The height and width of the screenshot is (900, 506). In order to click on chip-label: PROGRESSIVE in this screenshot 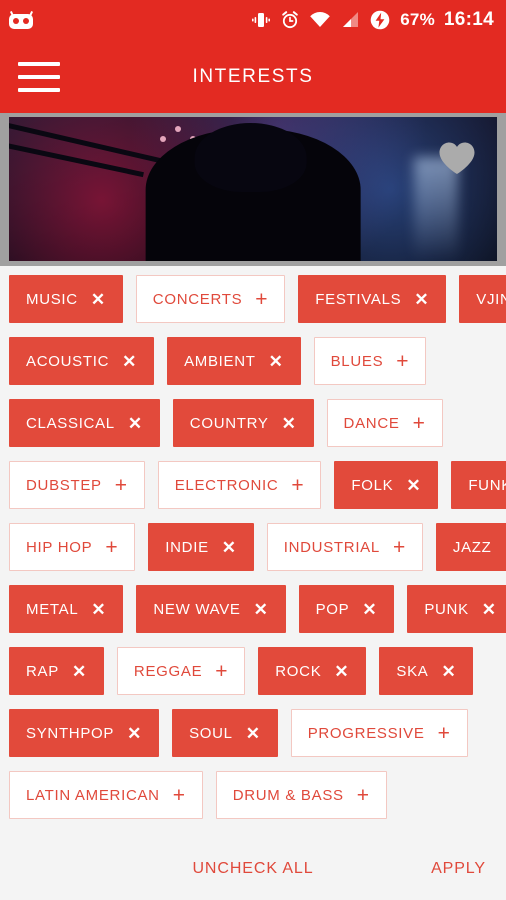, I will do `click(366, 733)`.